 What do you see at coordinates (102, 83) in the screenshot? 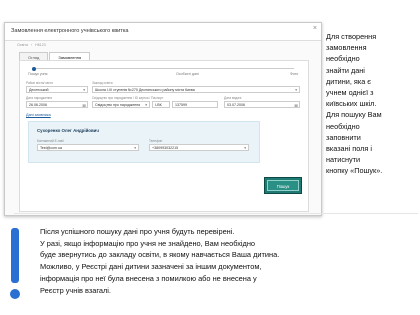
I see `school-label: Заклад освіти` at bounding box center [102, 83].